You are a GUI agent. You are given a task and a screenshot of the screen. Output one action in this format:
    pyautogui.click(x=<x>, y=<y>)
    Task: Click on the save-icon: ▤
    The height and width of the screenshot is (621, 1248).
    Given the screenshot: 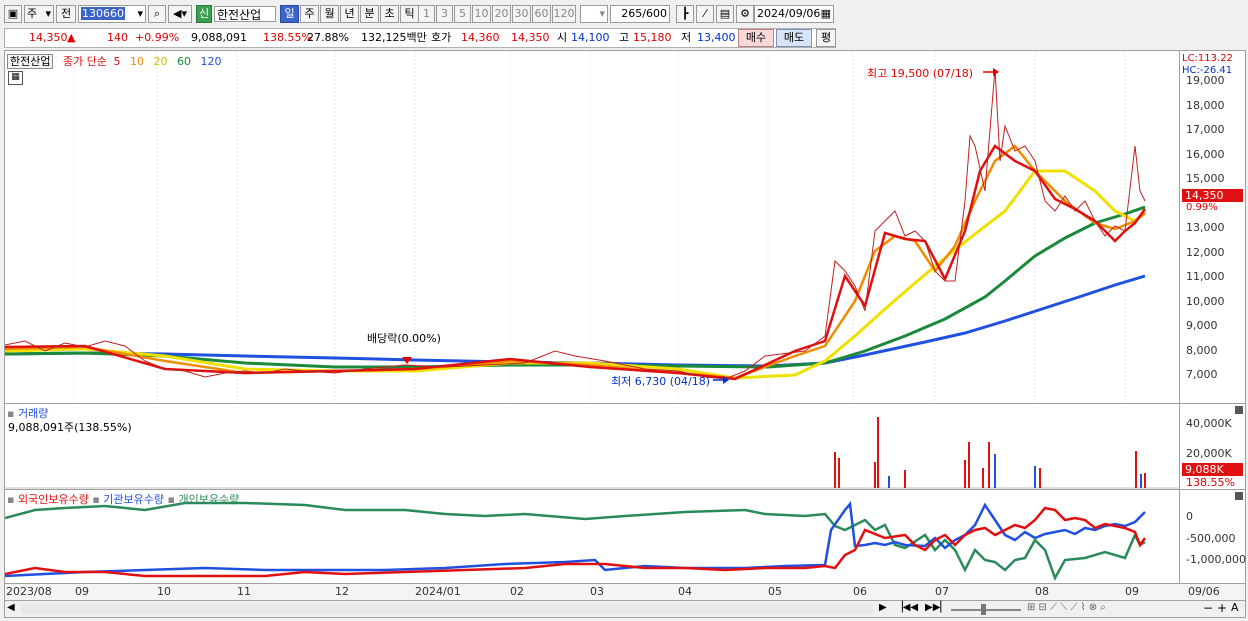 What is the action you would take?
    pyautogui.click(x=725, y=14)
    